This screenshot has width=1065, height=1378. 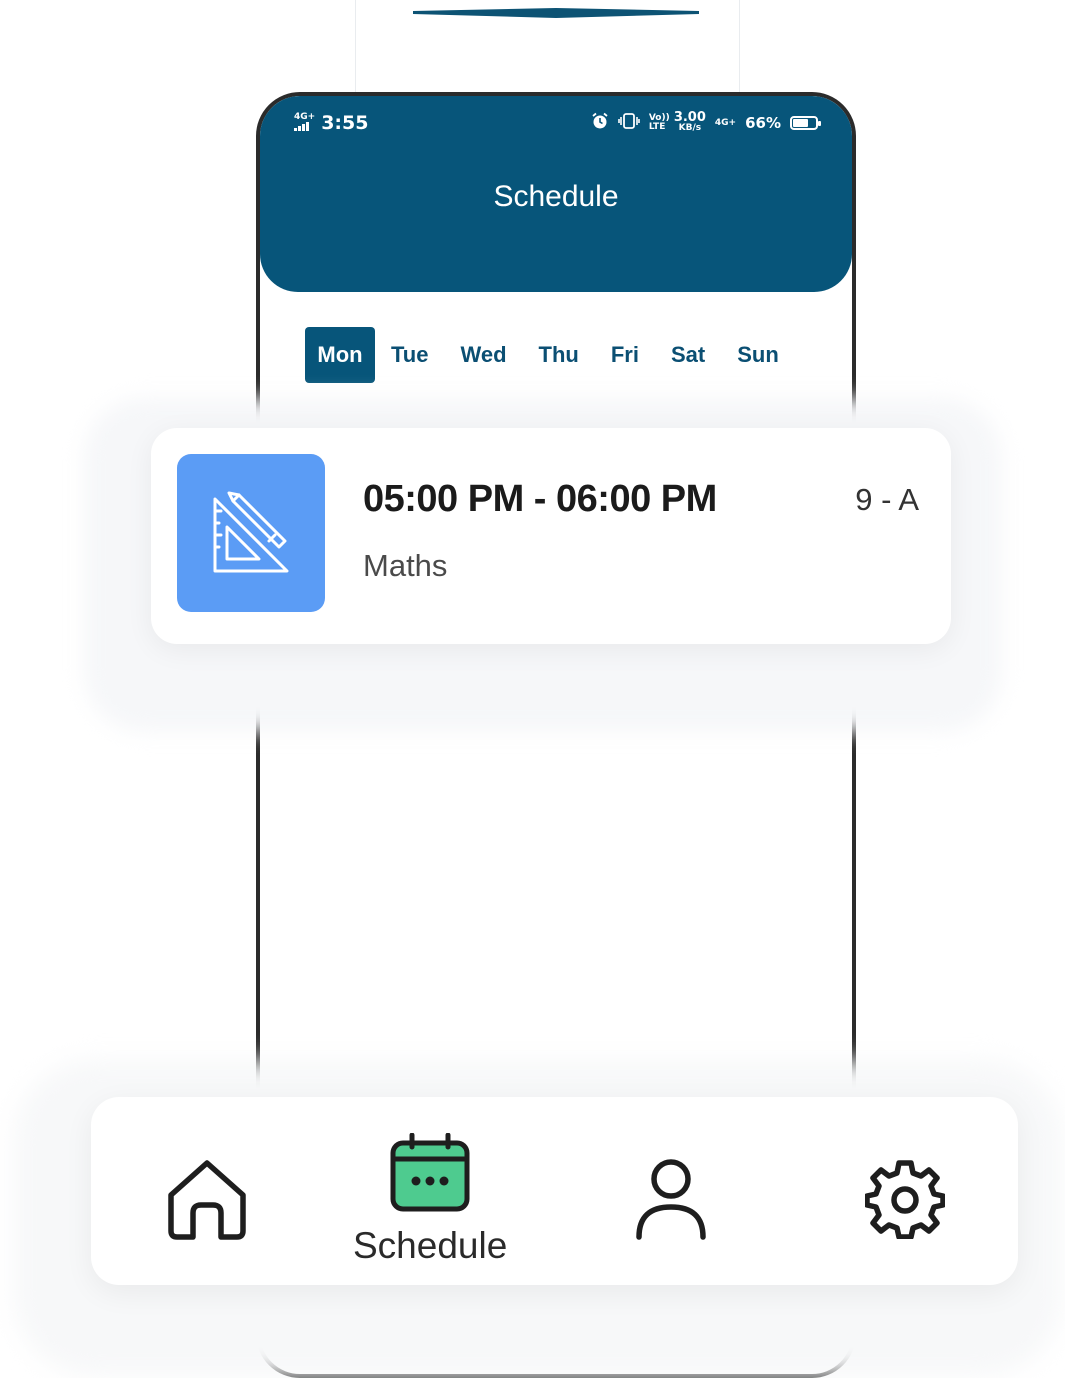 What do you see at coordinates (629, 123) in the screenshot?
I see `vibrate-icon` at bounding box center [629, 123].